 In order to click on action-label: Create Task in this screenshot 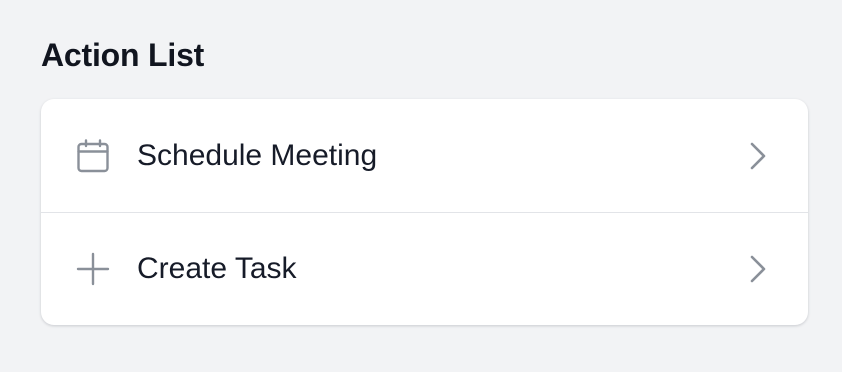, I will do `click(217, 268)`.